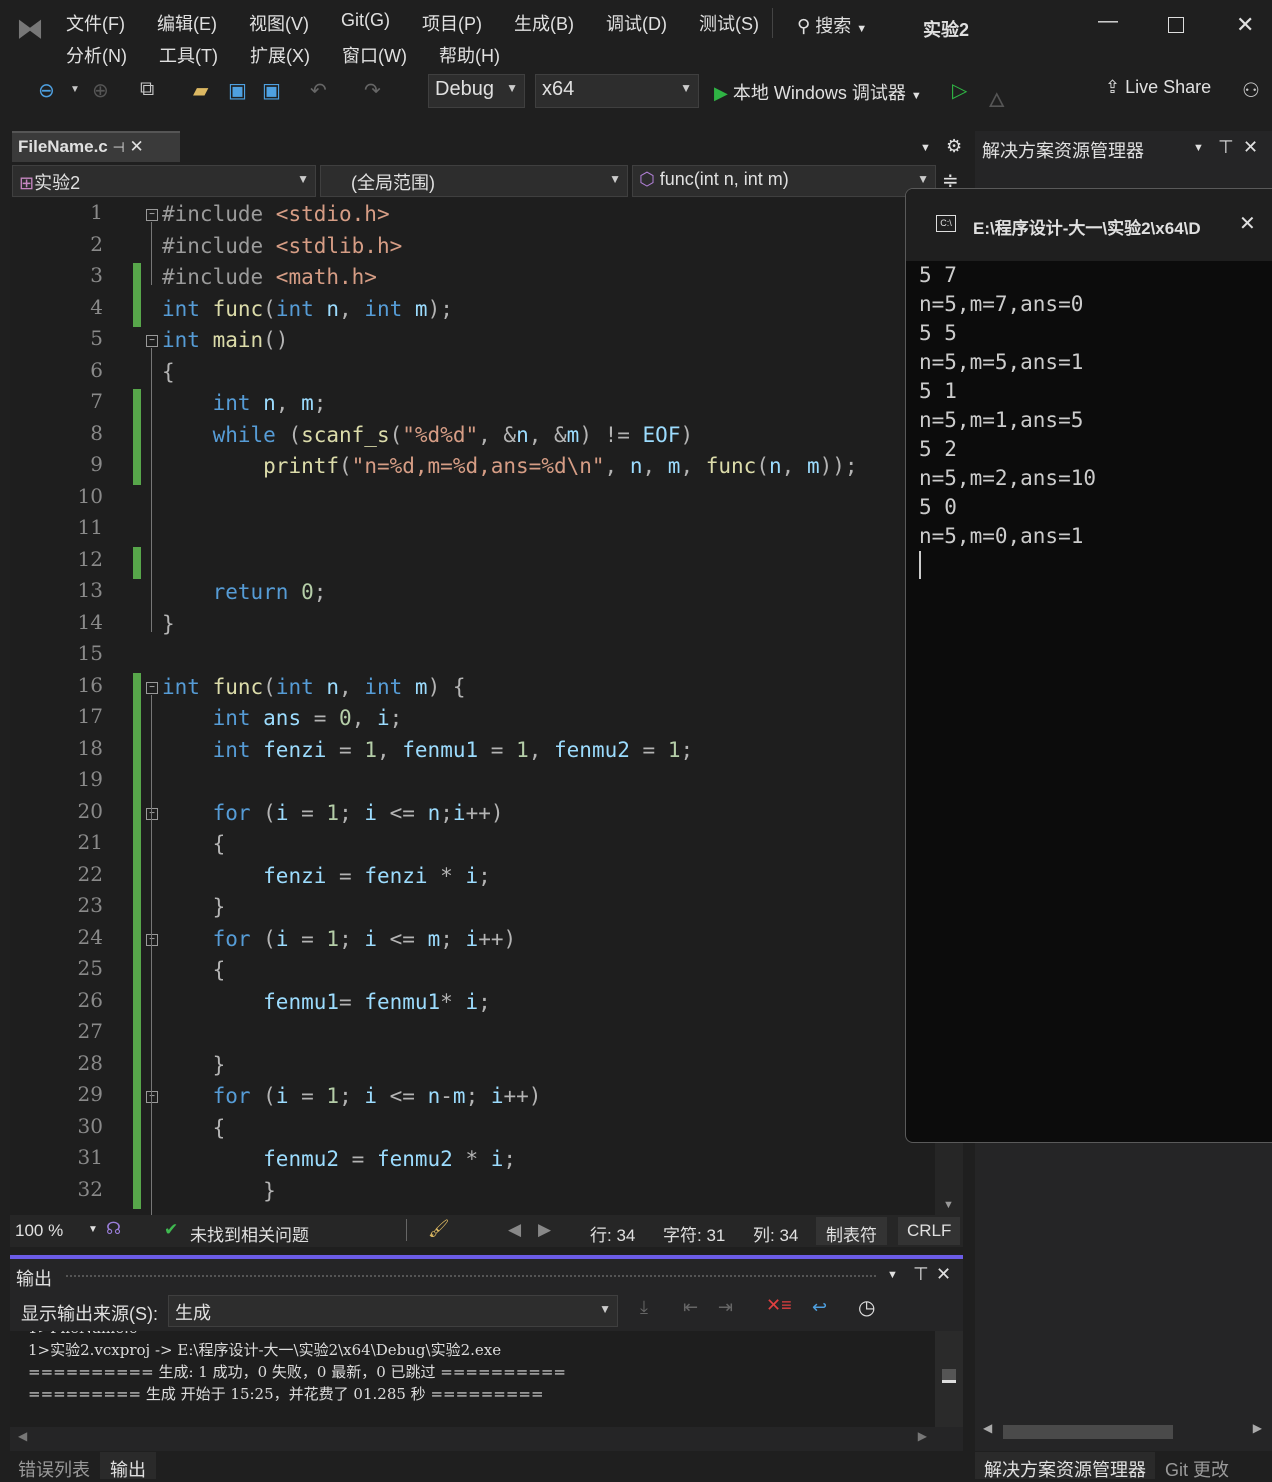 The height and width of the screenshot is (1482, 1272). Describe the element at coordinates (282, 246) in the screenshot. I see `code-line: #include <stdlib.h>` at that location.